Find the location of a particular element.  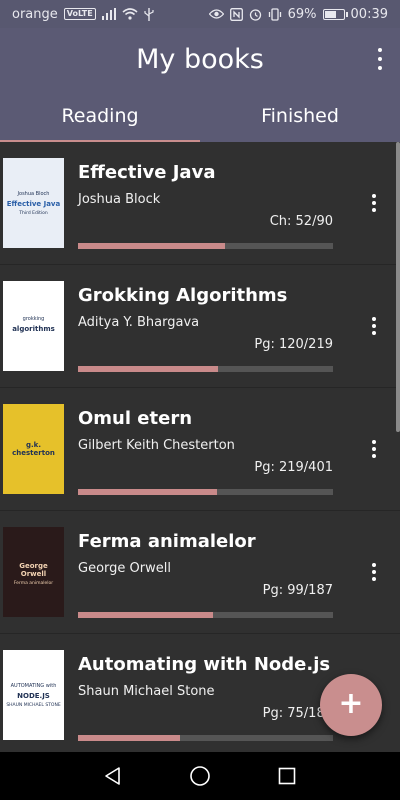

eye-icon is located at coordinates (216, 14).